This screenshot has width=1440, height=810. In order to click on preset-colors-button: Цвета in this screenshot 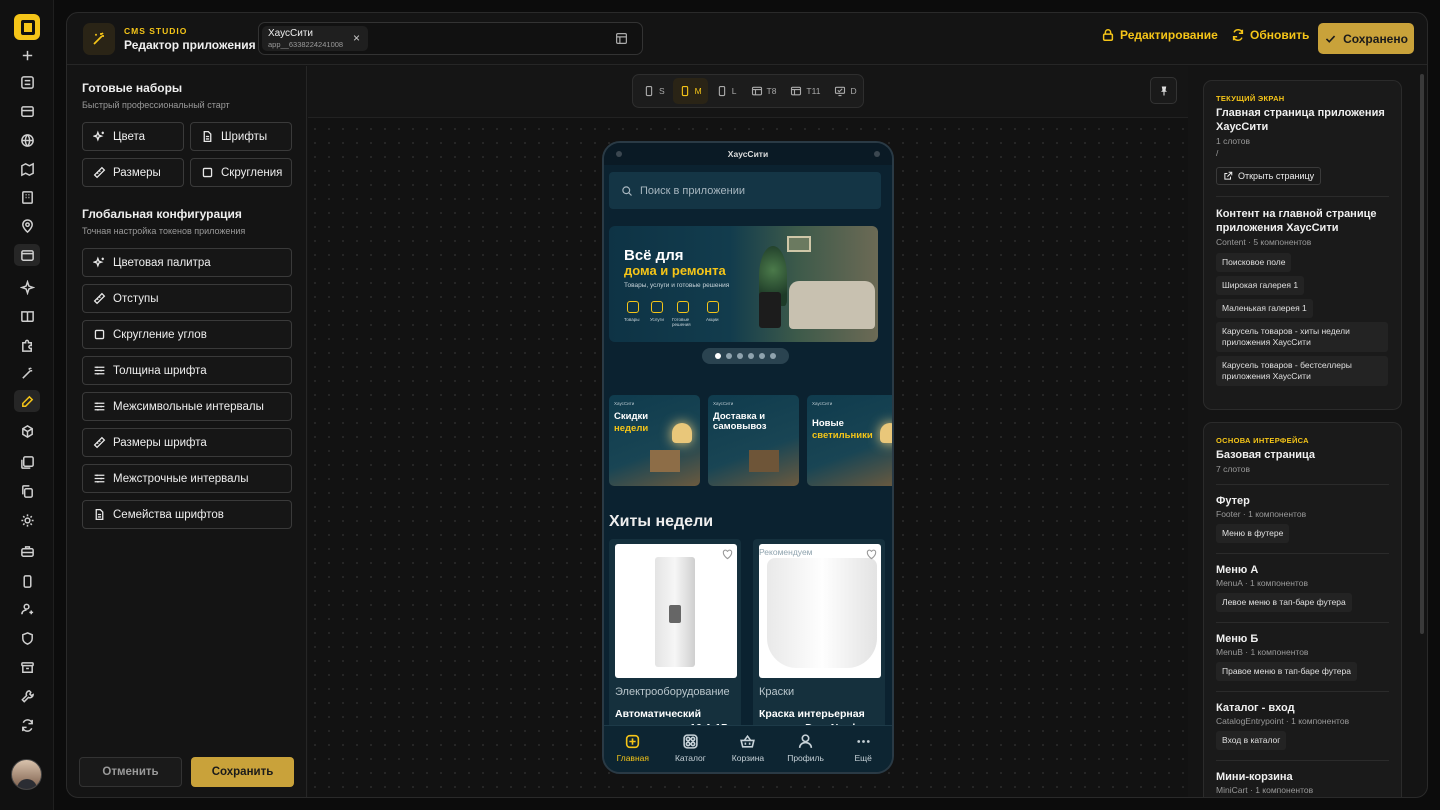, I will do `click(133, 136)`.